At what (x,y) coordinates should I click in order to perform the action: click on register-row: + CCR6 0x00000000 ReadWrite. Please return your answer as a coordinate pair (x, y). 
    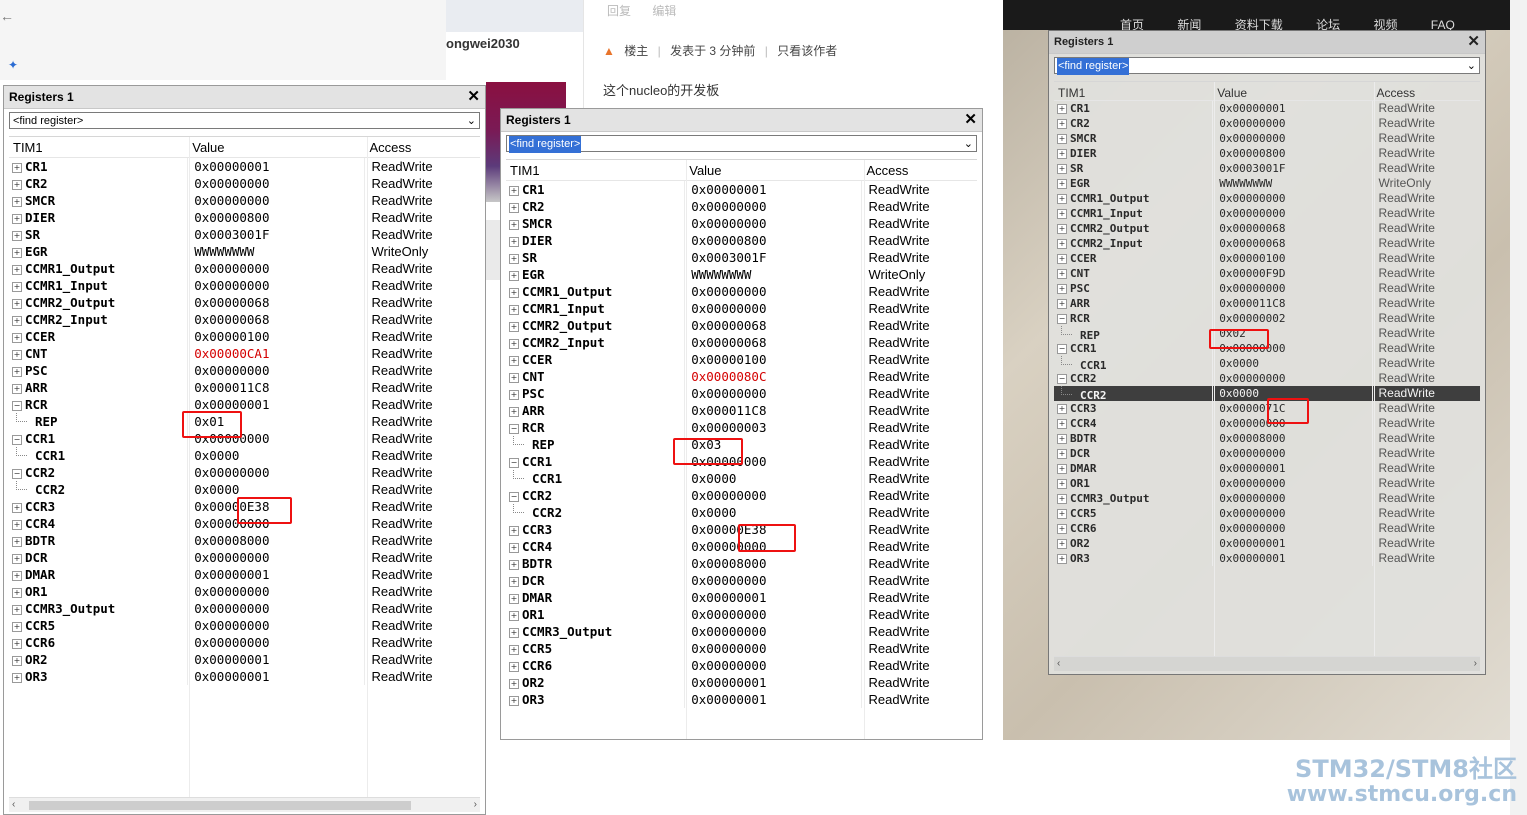
    Looking at the image, I should click on (1267, 528).